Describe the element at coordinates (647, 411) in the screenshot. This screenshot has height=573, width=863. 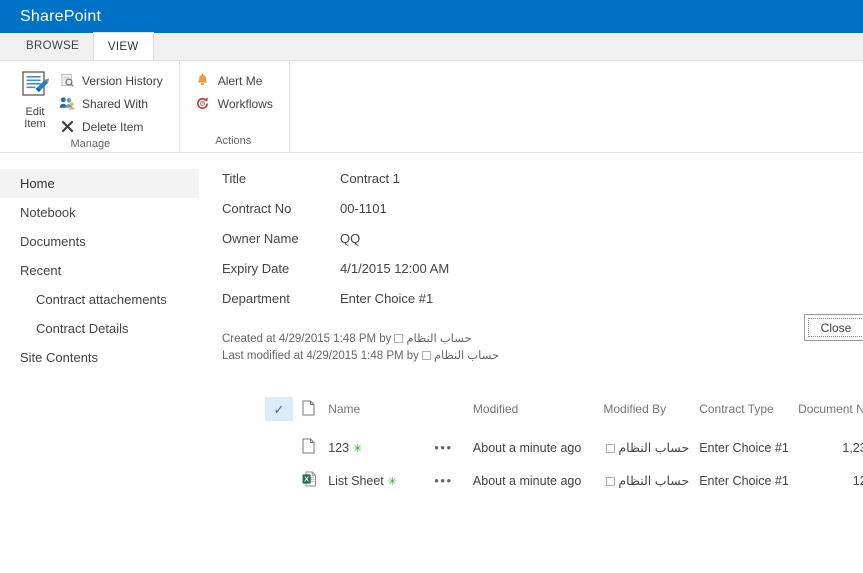
I see `modified-by-column-header: Modified By` at that location.